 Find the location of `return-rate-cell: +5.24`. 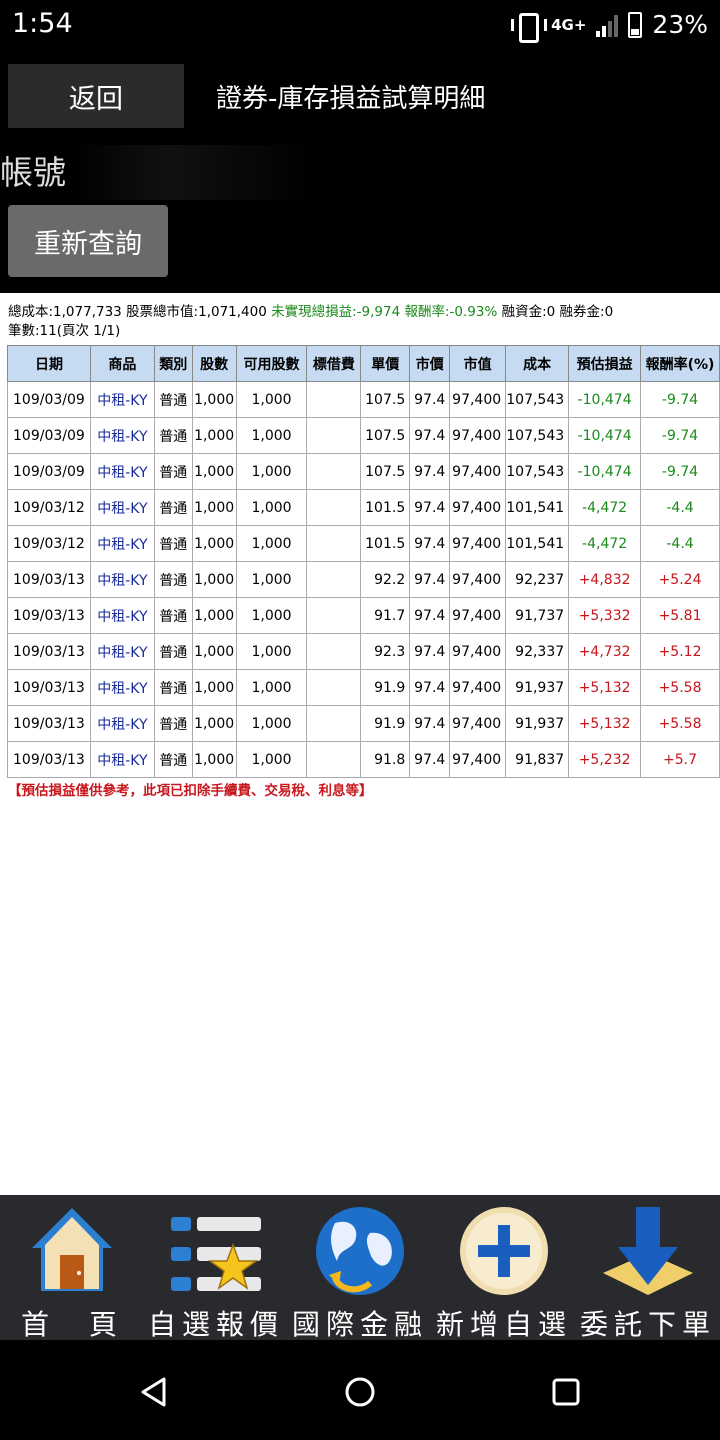

return-rate-cell: +5.24 is located at coordinates (680, 579).